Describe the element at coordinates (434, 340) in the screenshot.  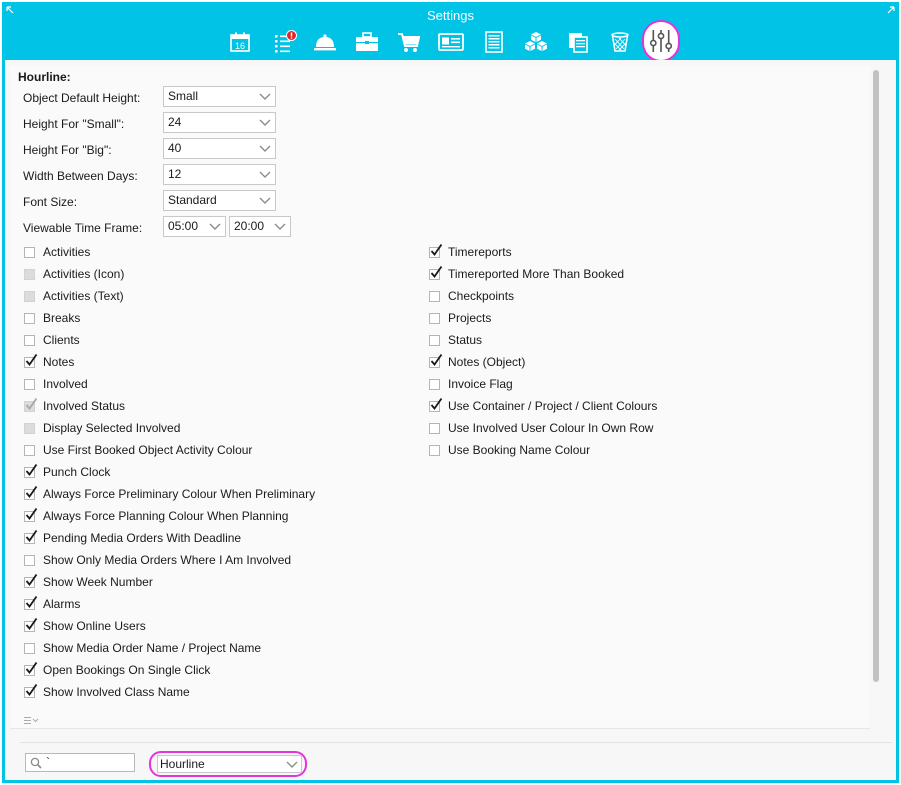
I see `checkbox-status` at that location.